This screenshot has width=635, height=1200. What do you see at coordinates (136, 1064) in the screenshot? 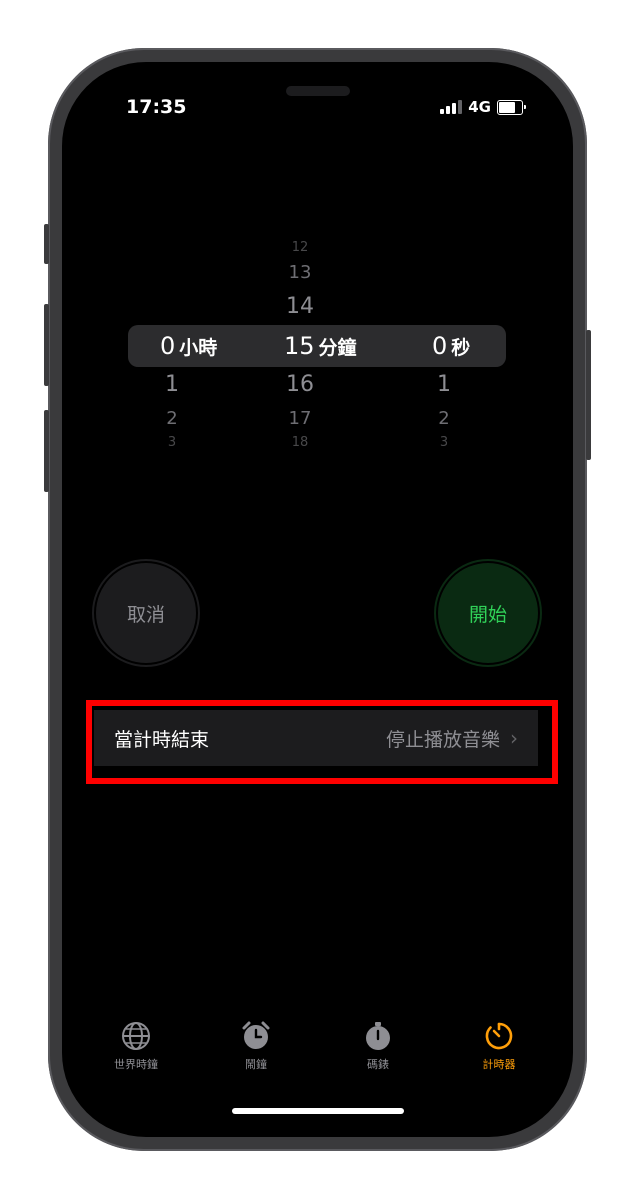
I see `tab-label: 世界時鐘` at bounding box center [136, 1064].